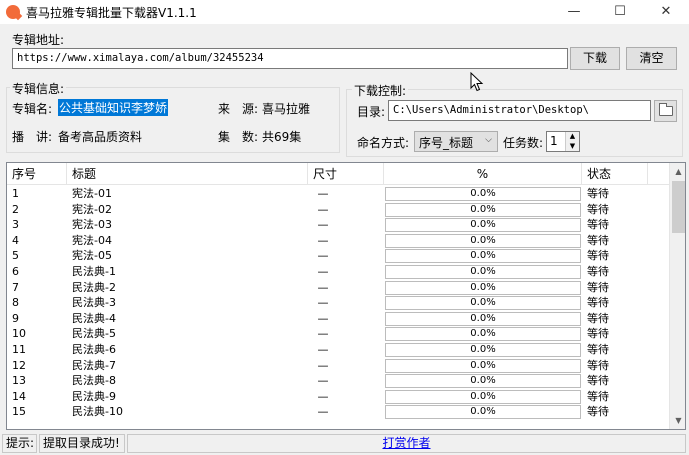 This screenshot has width=689, height=455. Describe the element at coordinates (554, 141) in the screenshot. I see `task-count-value: 1` at that location.